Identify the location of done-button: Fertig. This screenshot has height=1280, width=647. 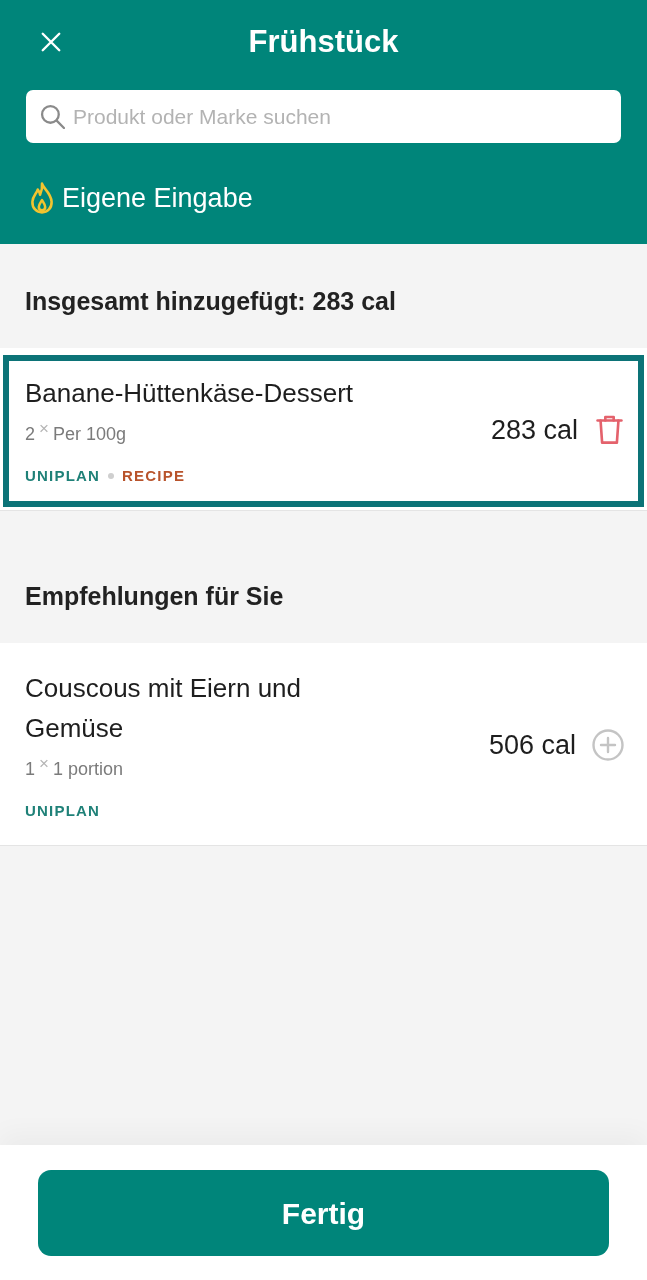
(323, 1213).